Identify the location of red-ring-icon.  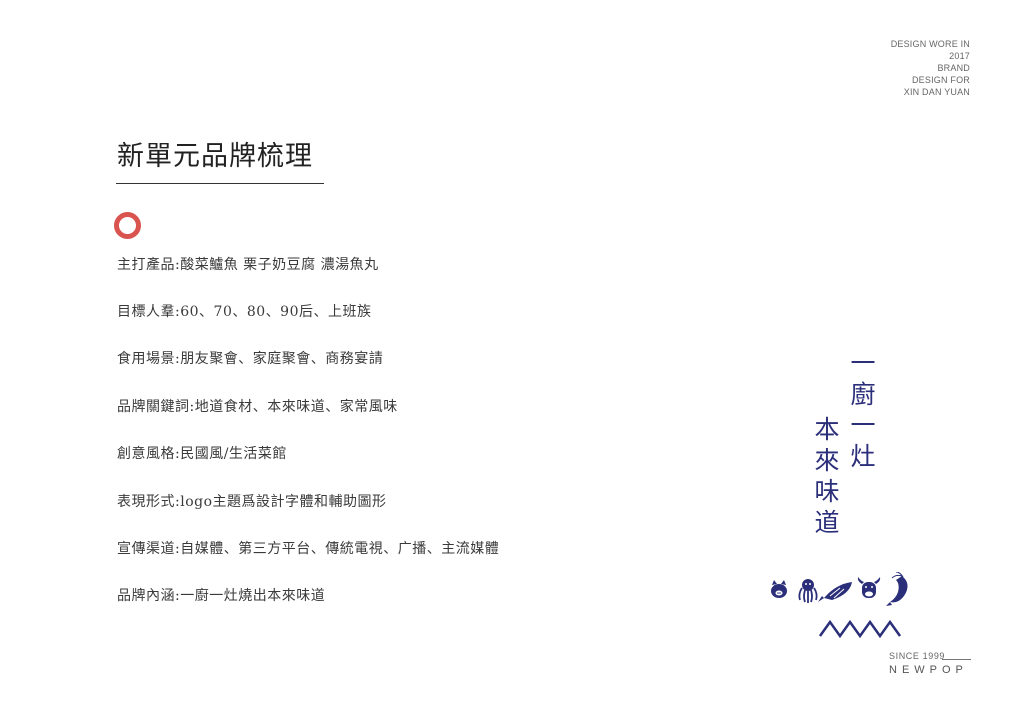
(127, 225).